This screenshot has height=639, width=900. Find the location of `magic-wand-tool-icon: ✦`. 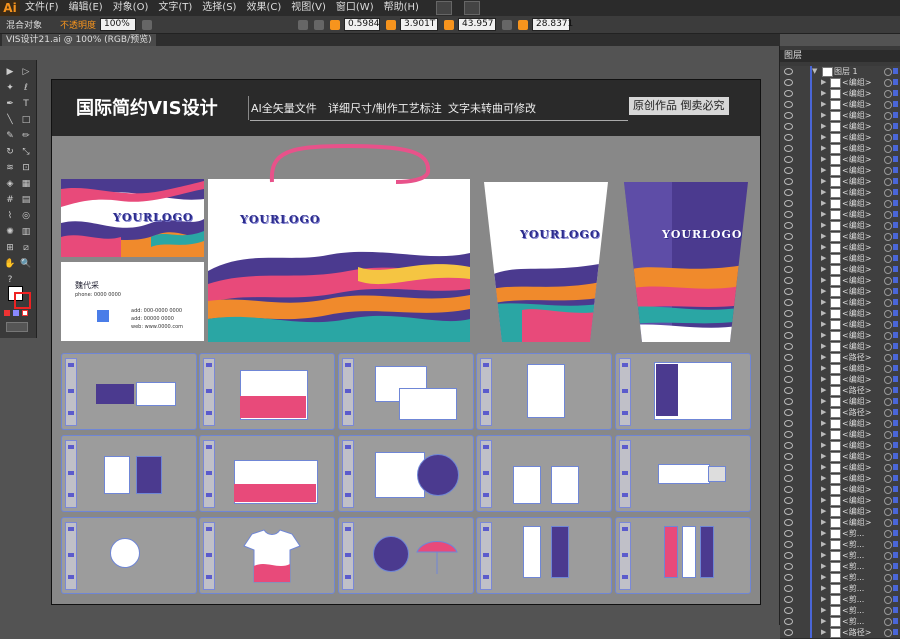

magic-wand-tool-icon: ✦ is located at coordinates (10, 88).